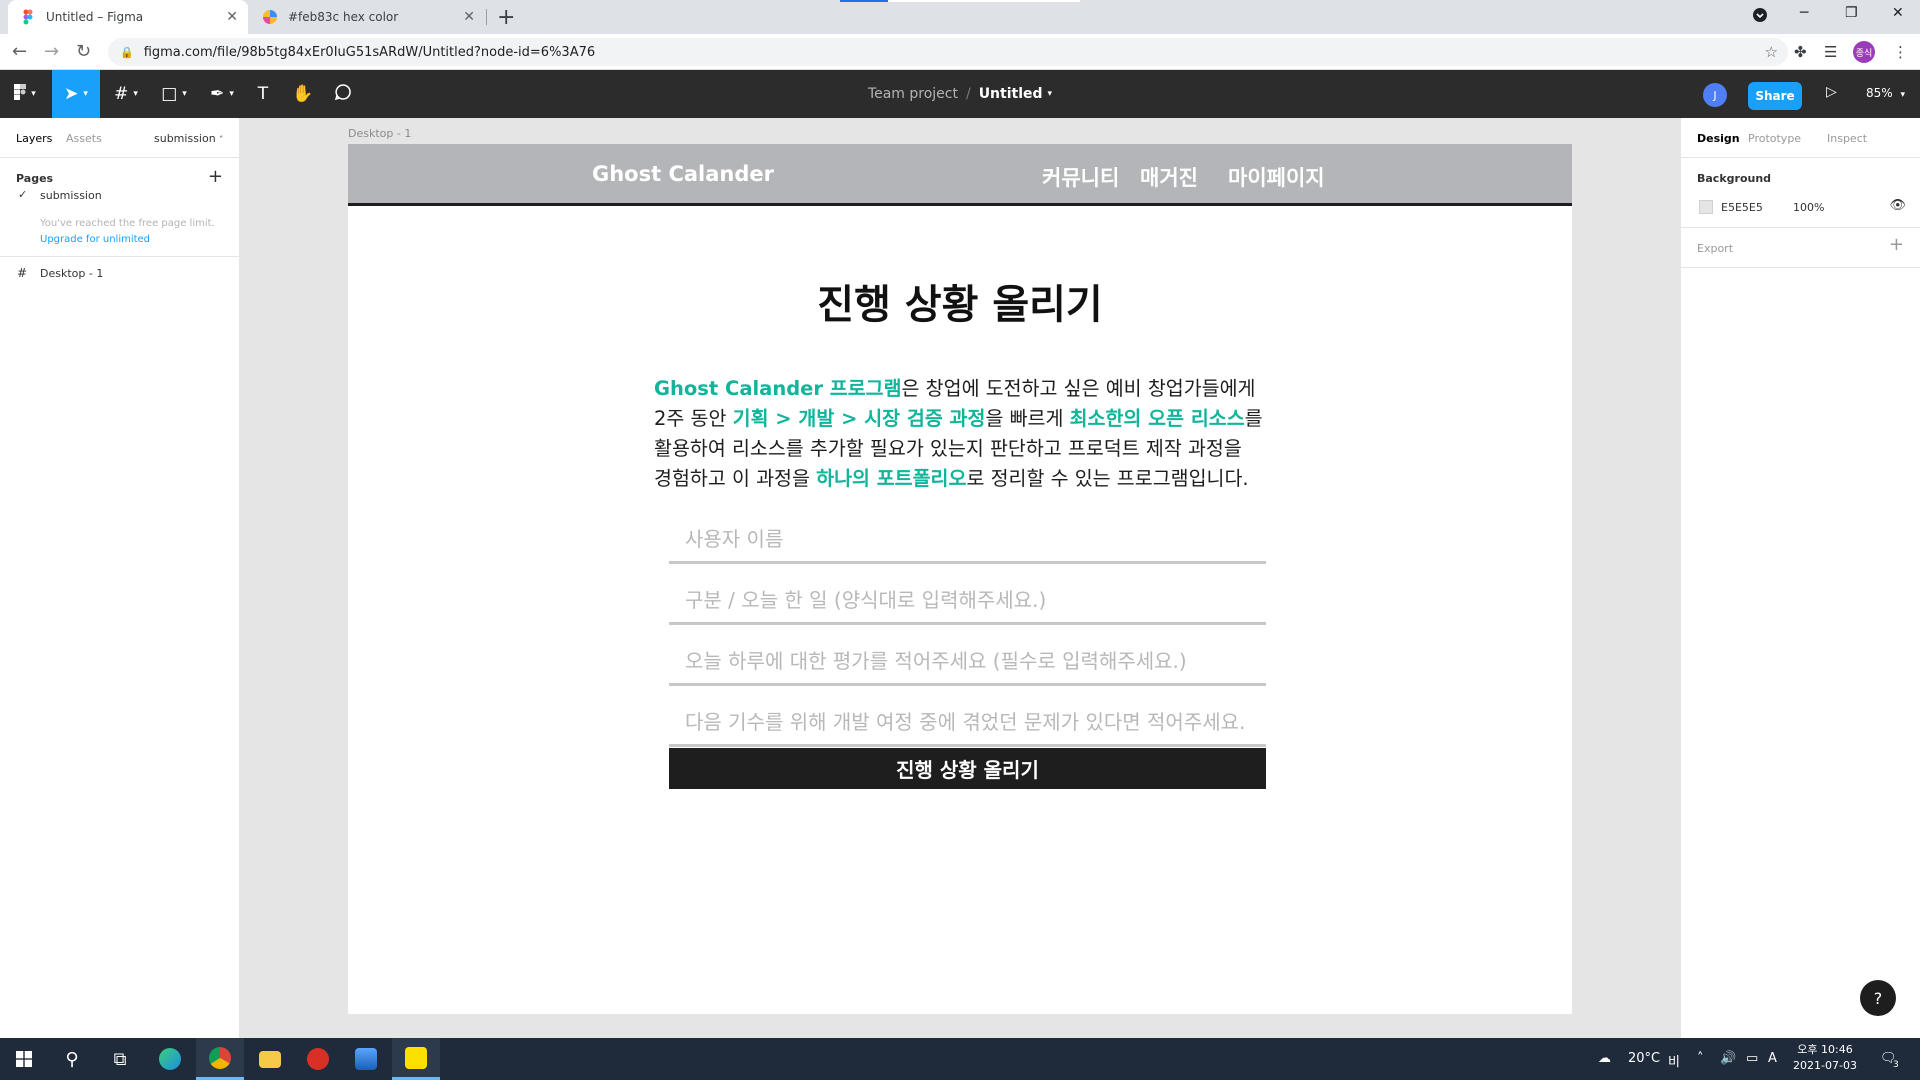  Describe the element at coordinates (1715, 95) in the screenshot. I see `user-avatar: J` at that location.